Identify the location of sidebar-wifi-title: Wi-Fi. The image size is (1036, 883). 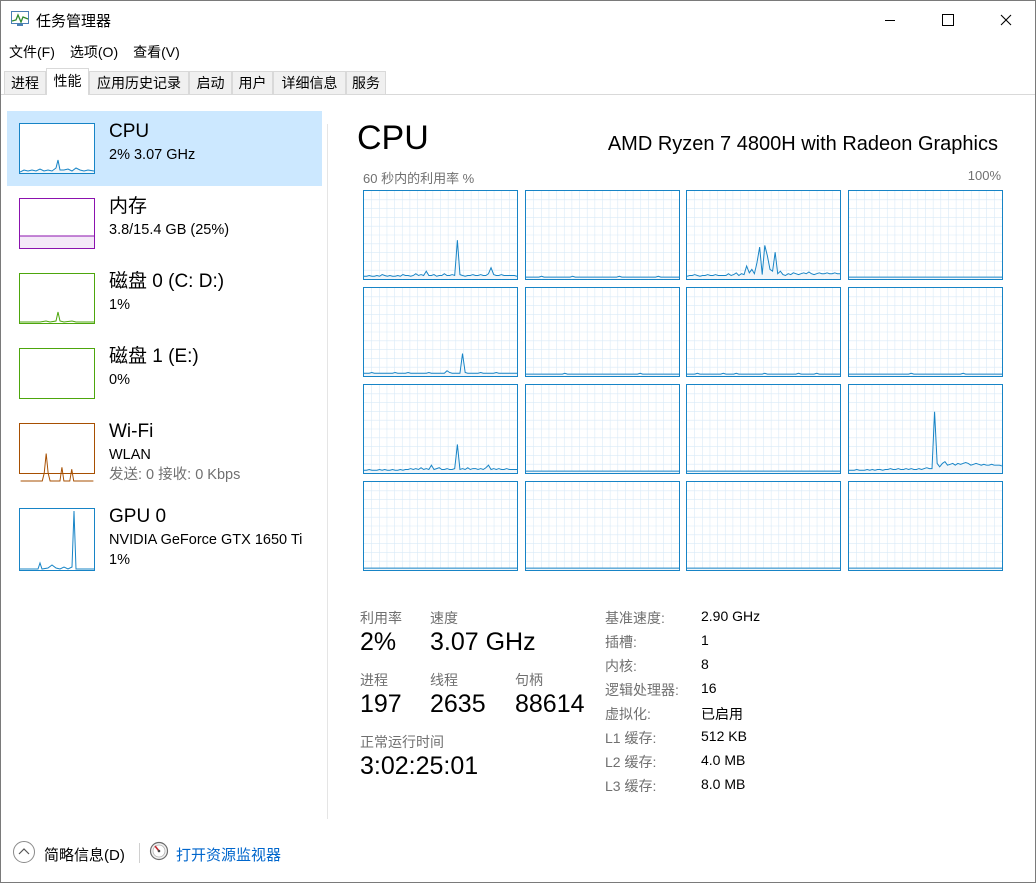
(131, 431).